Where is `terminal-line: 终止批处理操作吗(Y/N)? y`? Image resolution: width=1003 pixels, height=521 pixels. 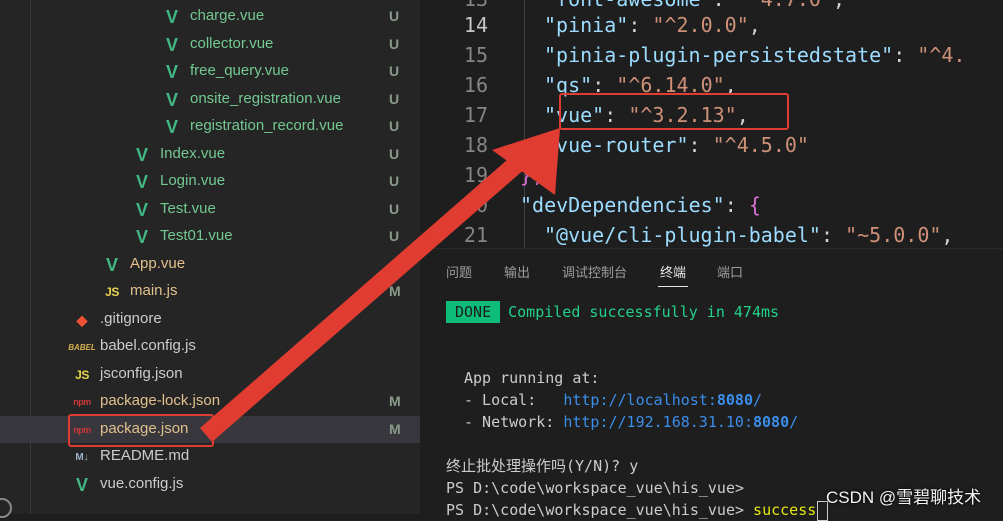
terminal-line: 终止批处理操作吗(Y/N)? y is located at coordinates (542, 466).